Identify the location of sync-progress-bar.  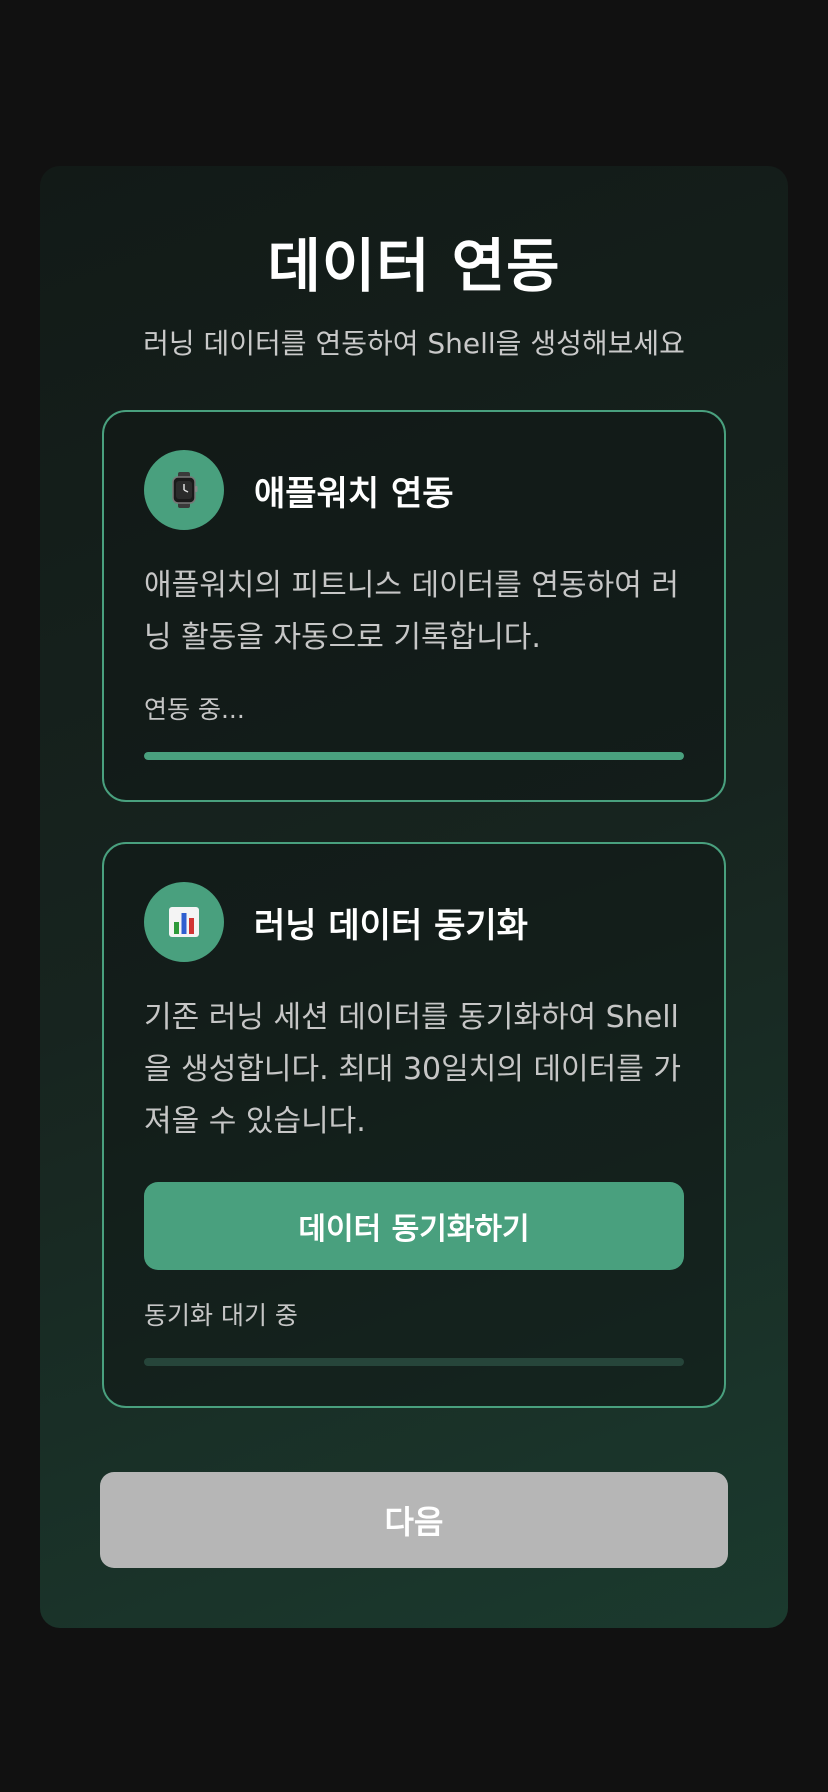
(414, 1362).